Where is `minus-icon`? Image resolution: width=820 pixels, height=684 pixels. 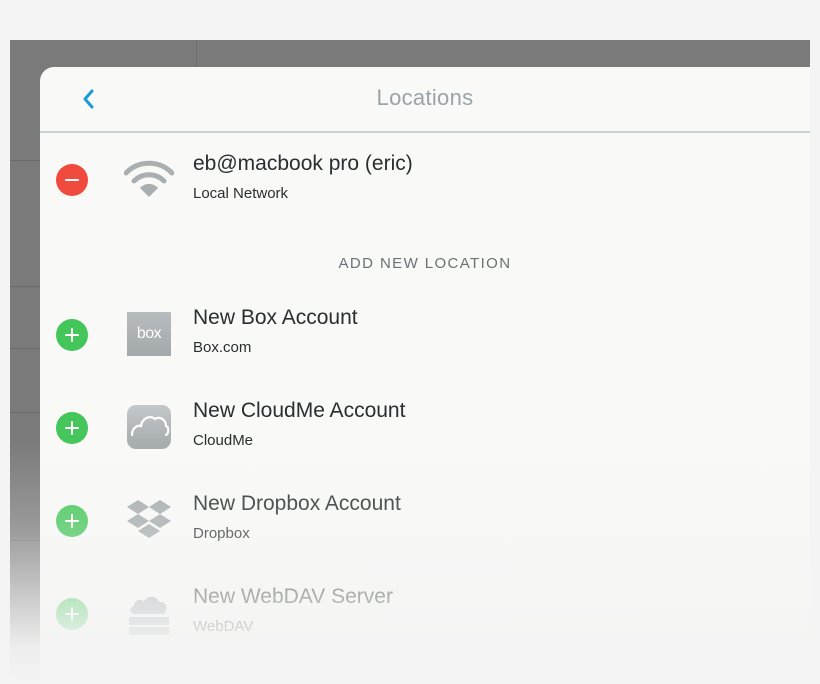
minus-icon is located at coordinates (72, 180).